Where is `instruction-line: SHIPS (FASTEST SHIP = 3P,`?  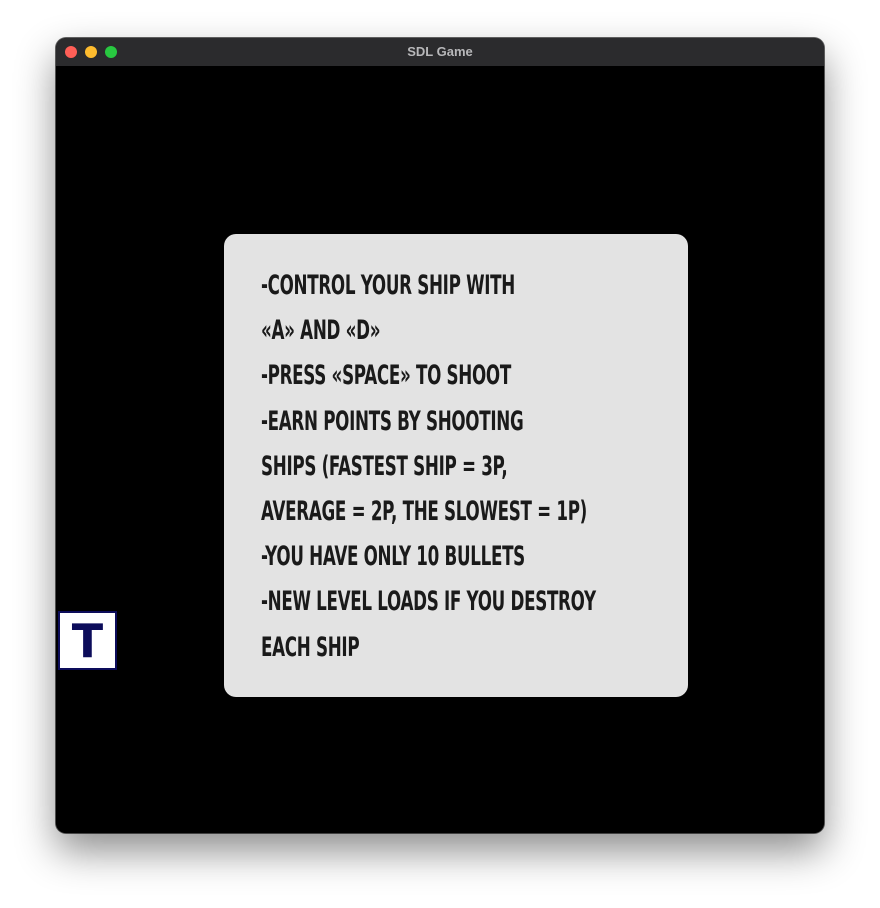 instruction-line: SHIPS (FASTEST SHIP = 3P, is located at coordinates (384, 466).